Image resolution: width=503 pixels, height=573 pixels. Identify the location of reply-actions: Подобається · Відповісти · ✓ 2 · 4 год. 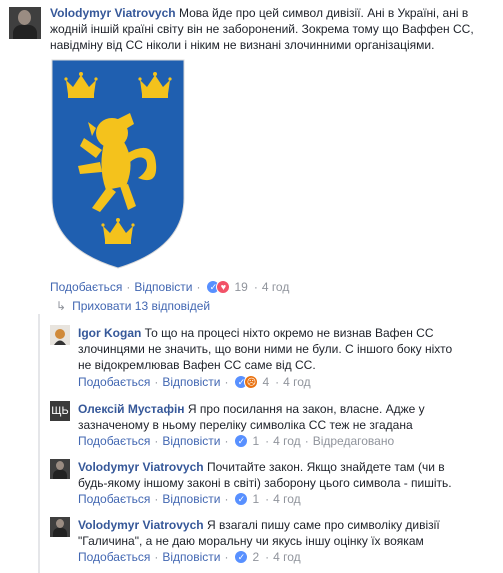
(189, 557).